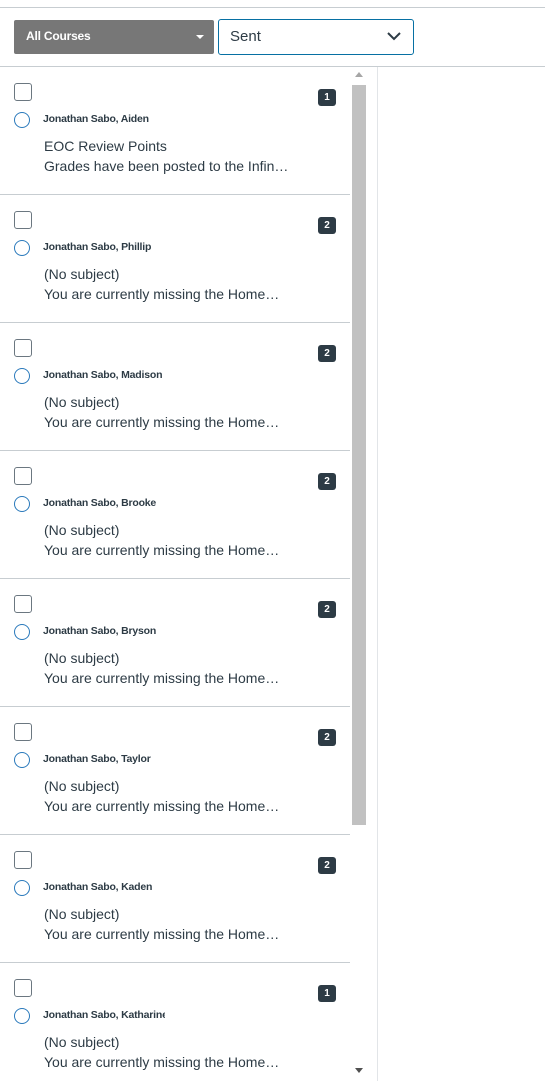 This screenshot has height=1081, width=545. What do you see at coordinates (359, 74) in the screenshot?
I see `arrow-up-icon` at bounding box center [359, 74].